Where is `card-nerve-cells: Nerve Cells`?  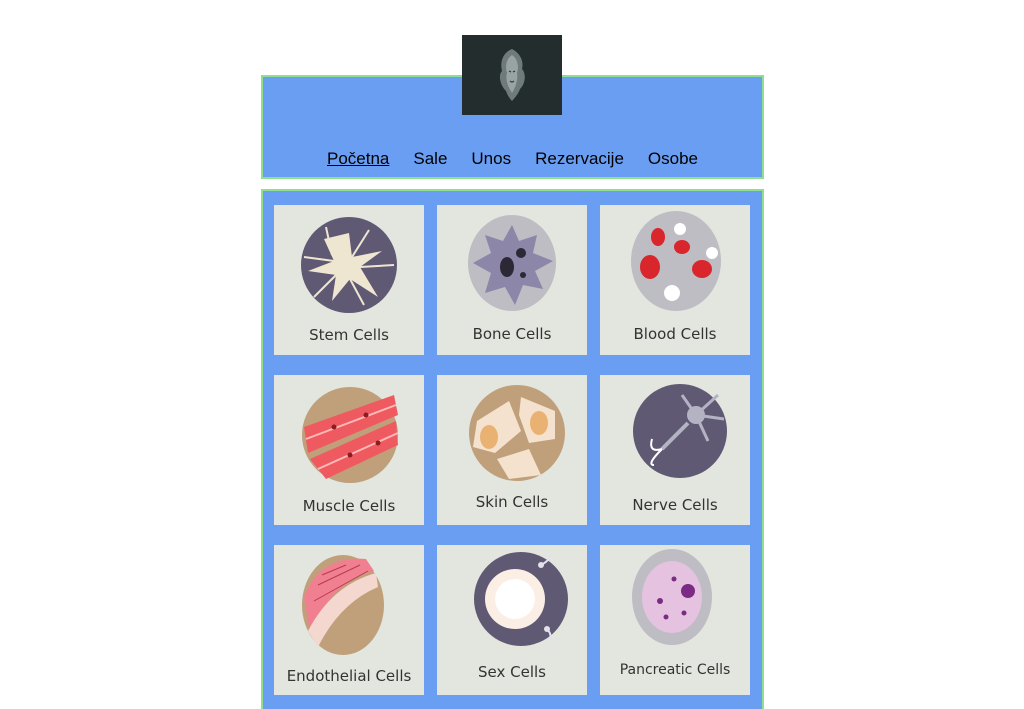
card-nerve-cells: Nerve Cells is located at coordinates (675, 450).